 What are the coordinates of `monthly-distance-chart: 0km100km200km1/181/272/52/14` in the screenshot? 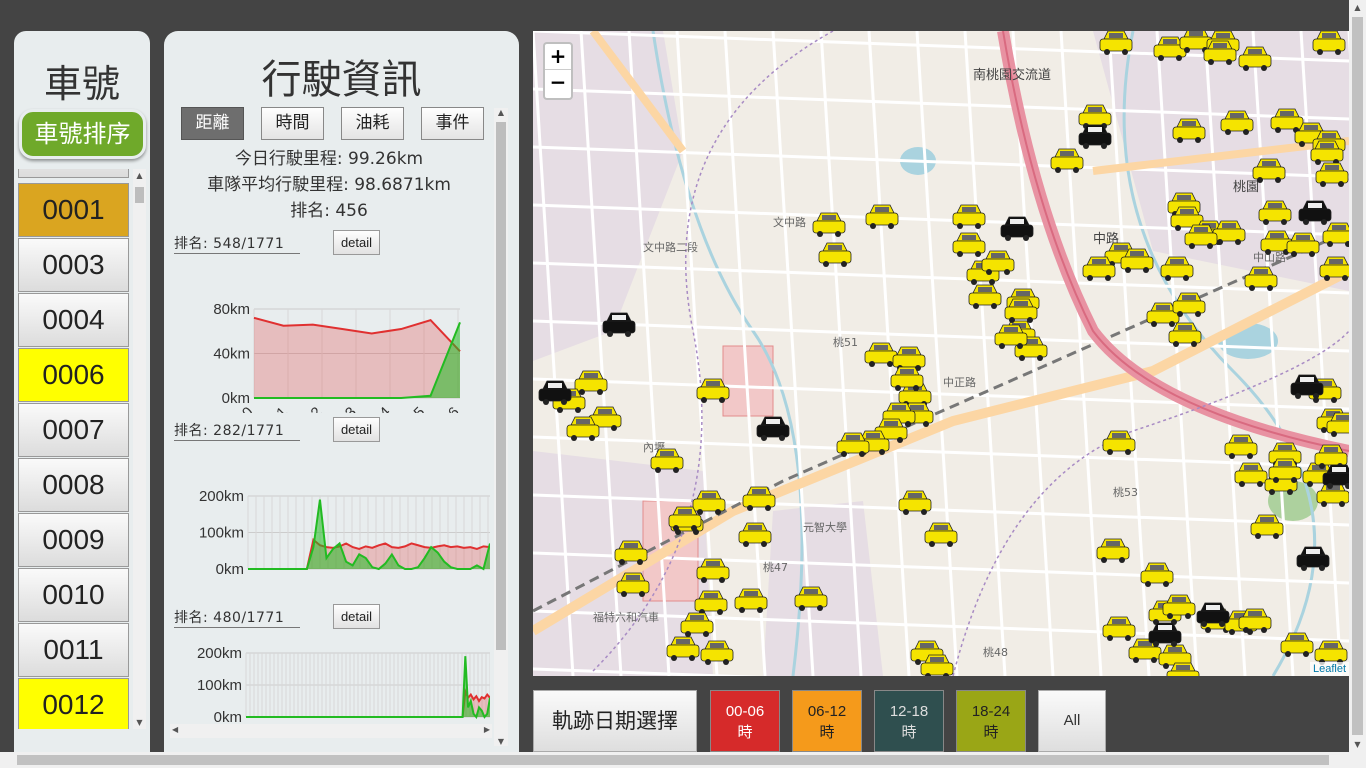 It's located at (344, 533).